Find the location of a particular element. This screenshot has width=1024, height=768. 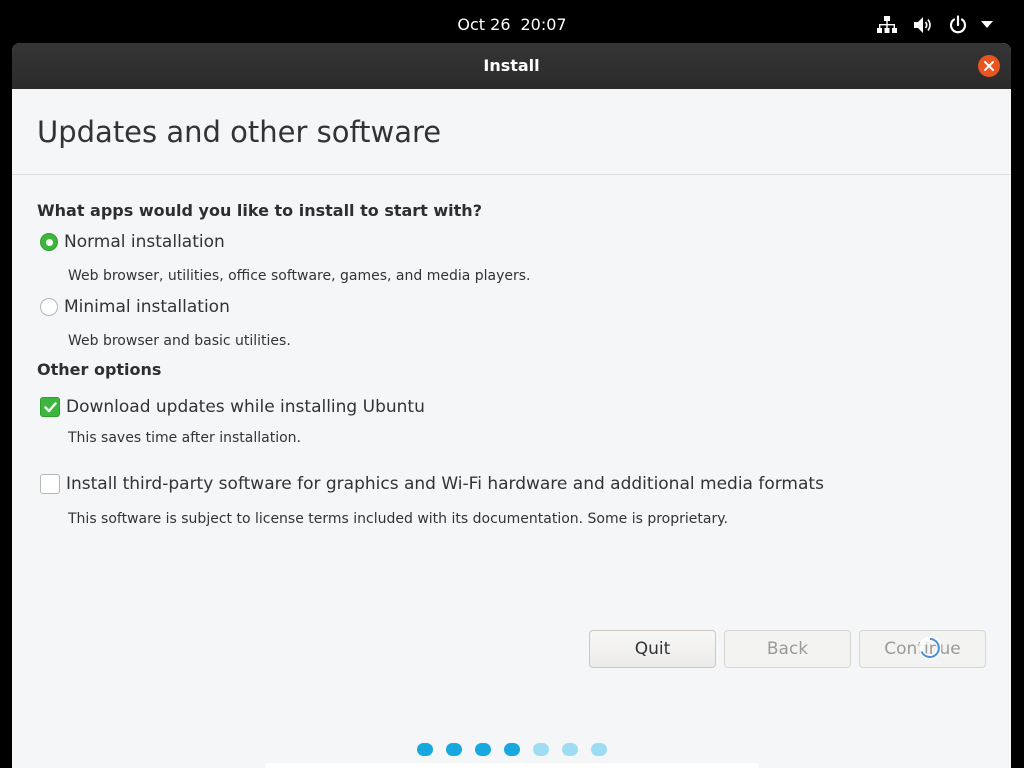

back-button: Back is located at coordinates (787, 649).